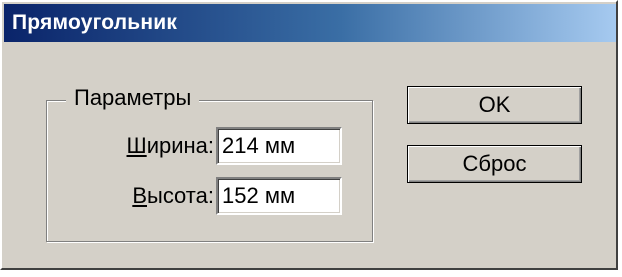 The image size is (622, 277). Describe the element at coordinates (133, 98) in the screenshot. I see `parameters-group-label: Параметры` at that location.